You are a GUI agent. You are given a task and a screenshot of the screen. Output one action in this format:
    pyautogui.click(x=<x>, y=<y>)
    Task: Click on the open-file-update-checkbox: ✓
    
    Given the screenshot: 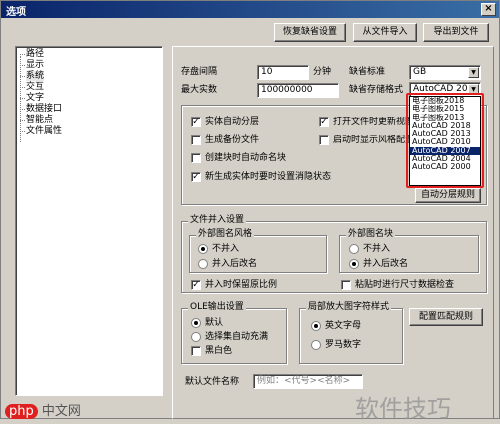 What is the action you would take?
    pyautogui.click(x=324, y=122)
    